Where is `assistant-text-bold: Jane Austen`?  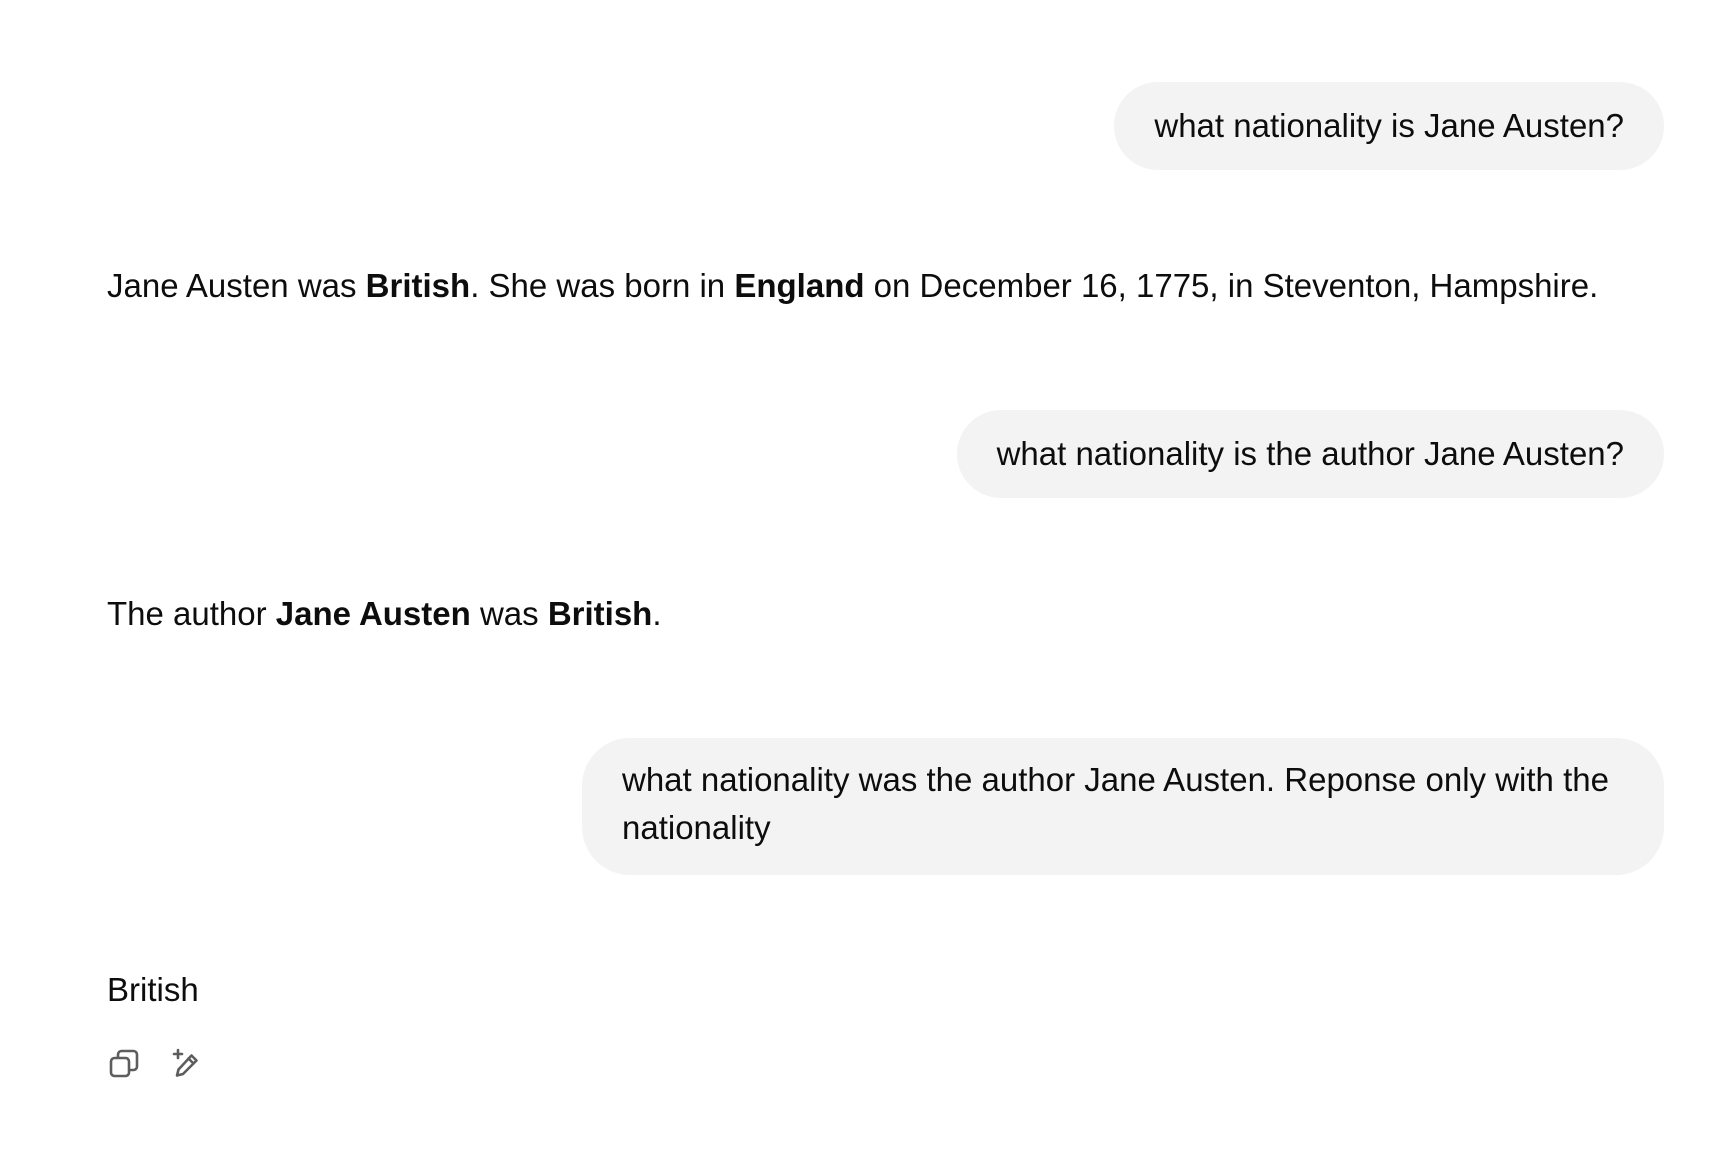
assistant-text-bold: Jane Austen is located at coordinates (373, 613).